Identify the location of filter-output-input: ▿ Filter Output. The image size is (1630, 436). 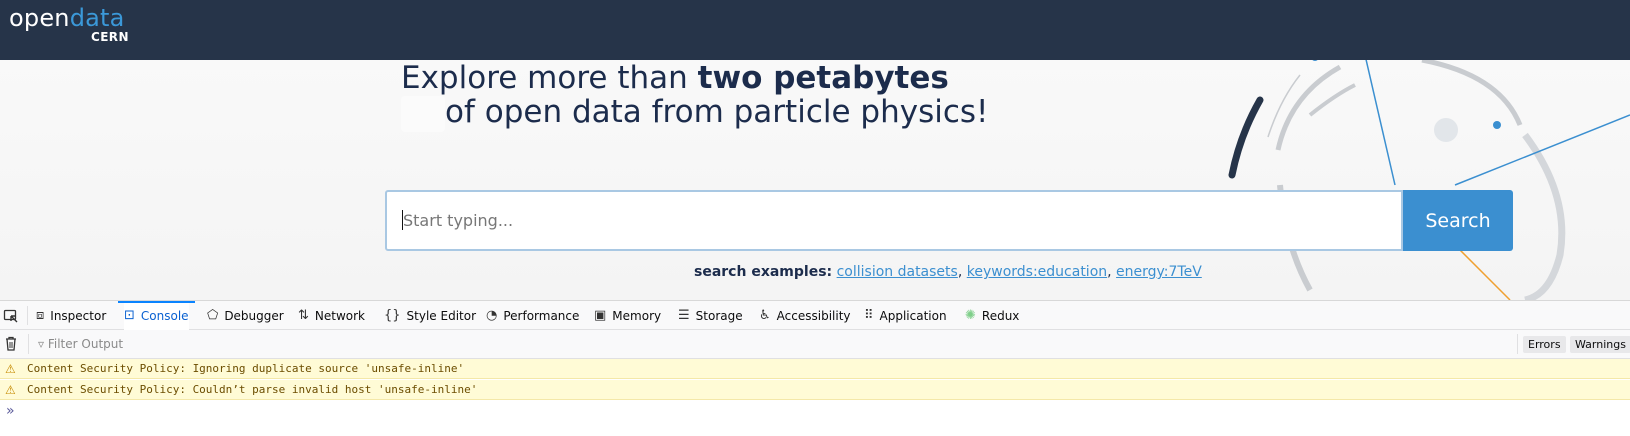
(80, 344).